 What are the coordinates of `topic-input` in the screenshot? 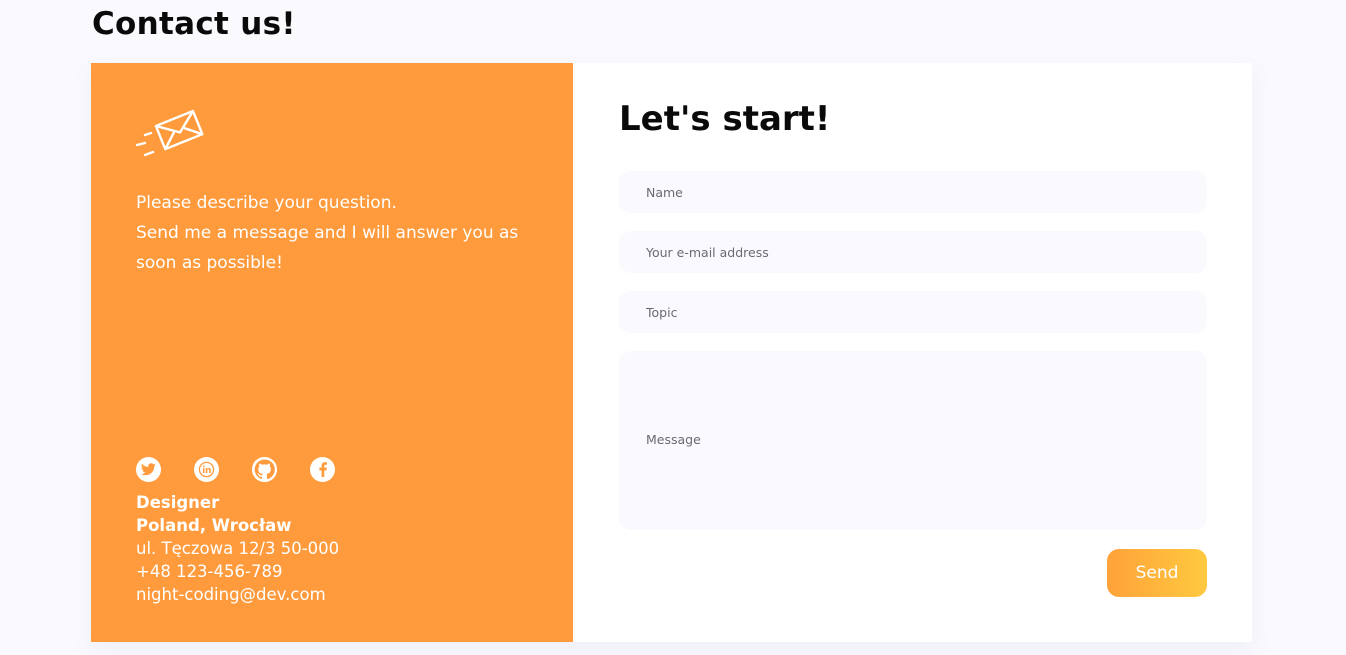 It's located at (913, 312).